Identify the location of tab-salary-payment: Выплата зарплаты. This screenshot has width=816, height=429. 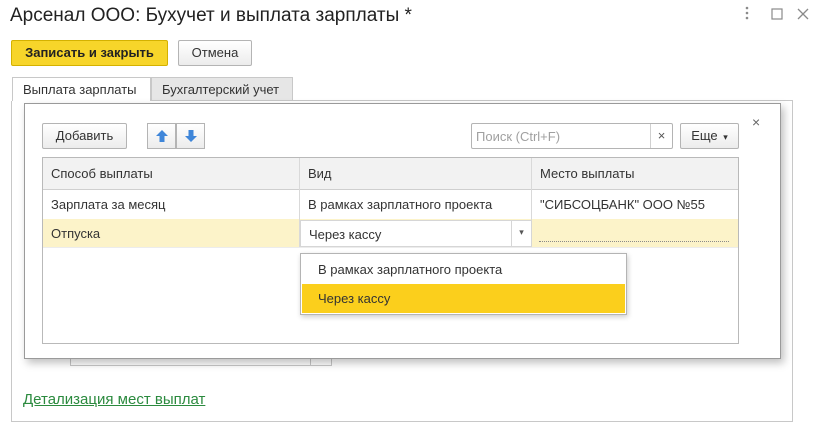
(81, 89).